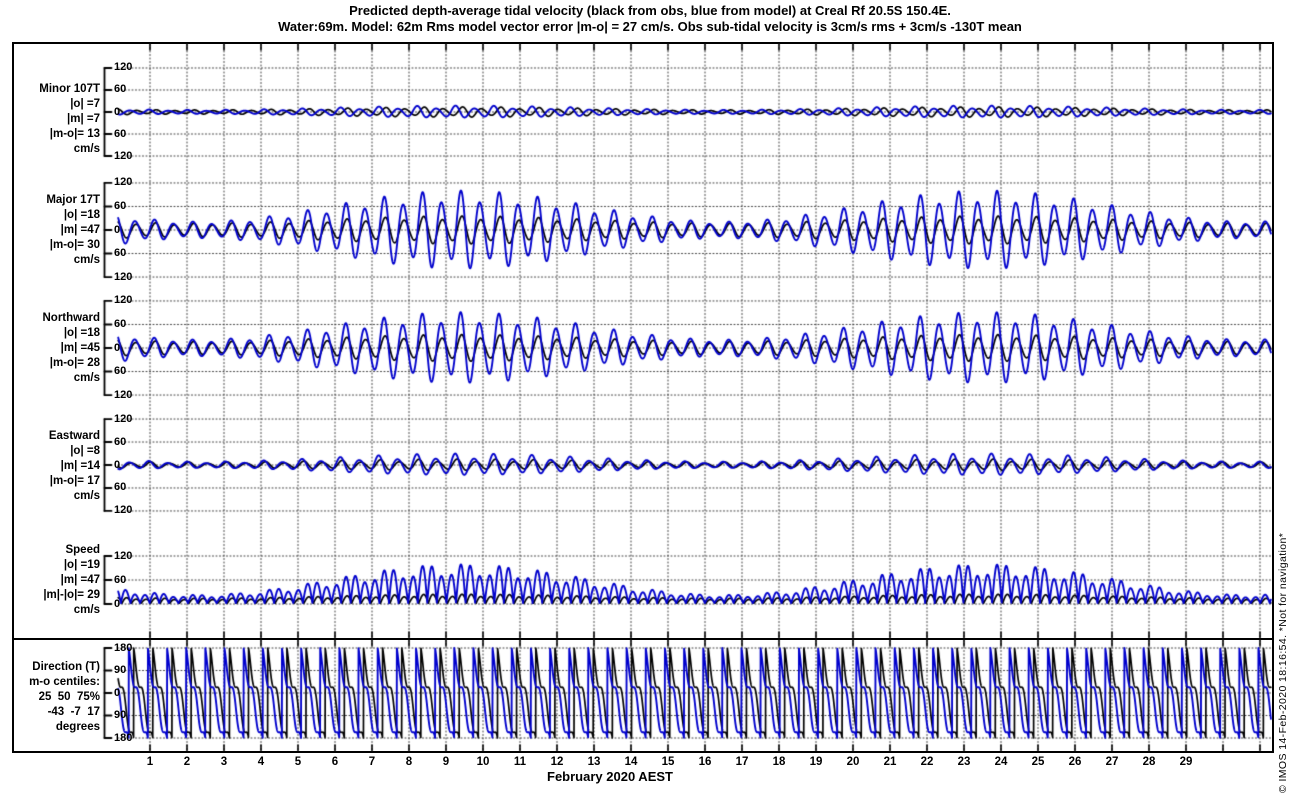 The height and width of the screenshot is (800, 1300). What do you see at coordinates (668, 762) in the screenshot?
I see `x-tick-label: 15` at bounding box center [668, 762].